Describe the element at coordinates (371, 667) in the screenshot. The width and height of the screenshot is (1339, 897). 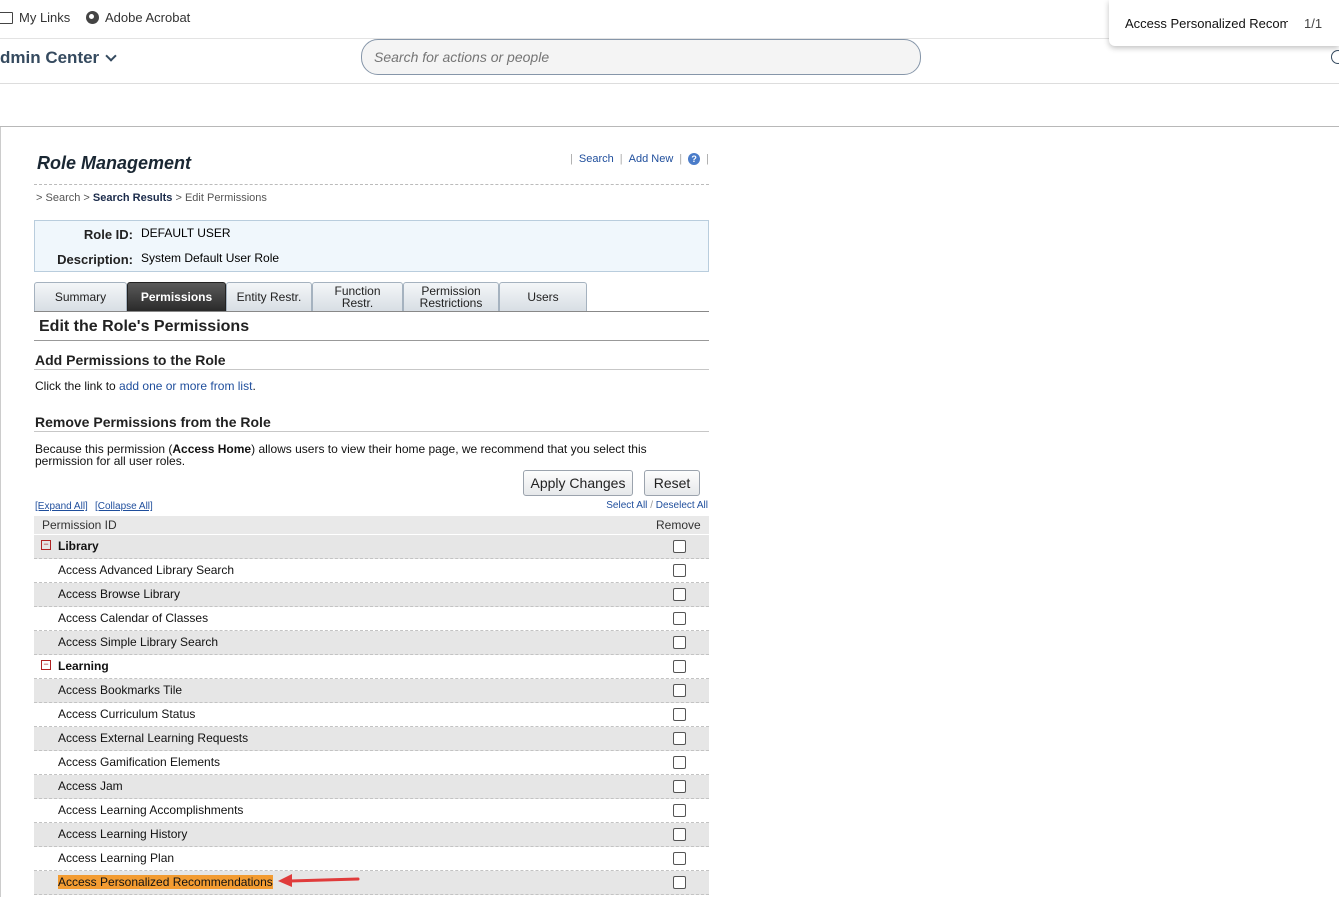
I see `table-group-row: − Learning` at that location.